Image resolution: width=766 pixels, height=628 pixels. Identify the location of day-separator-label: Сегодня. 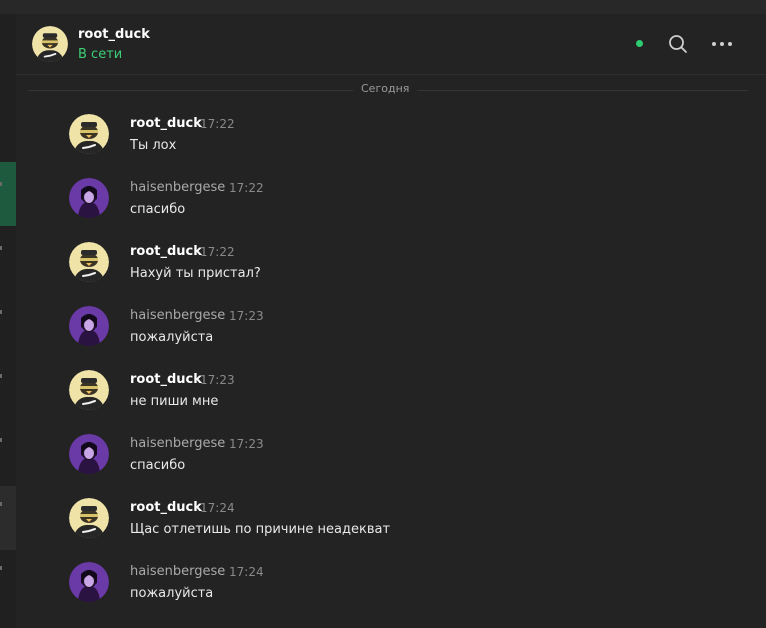
(385, 88).